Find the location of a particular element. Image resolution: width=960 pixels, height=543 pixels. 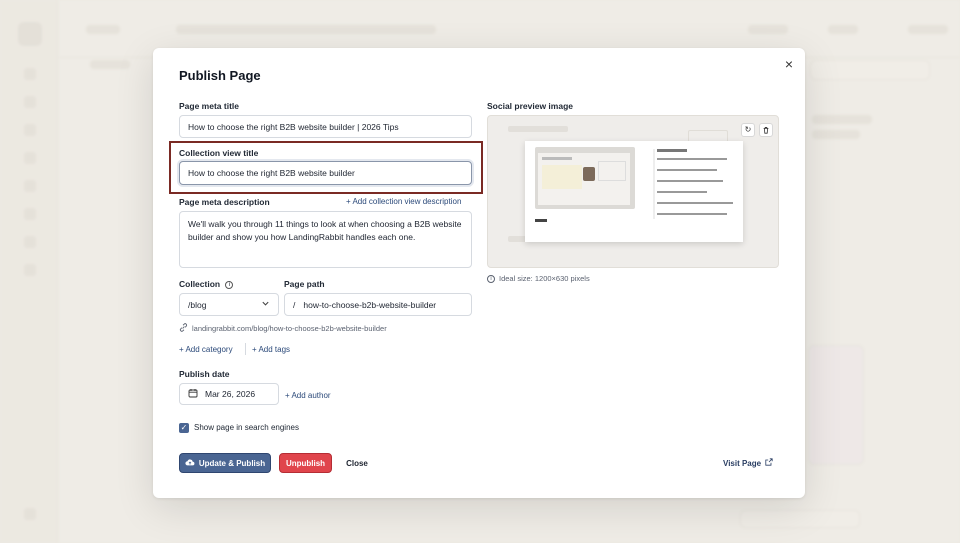

link-icon is located at coordinates (183, 328).